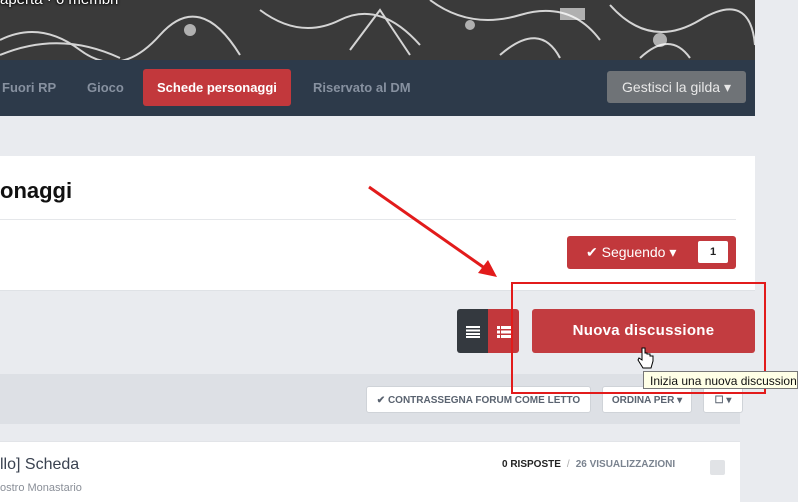  Describe the element at coordinates (472, 331) in the screenshot. I see `list-view-icon` at that location.